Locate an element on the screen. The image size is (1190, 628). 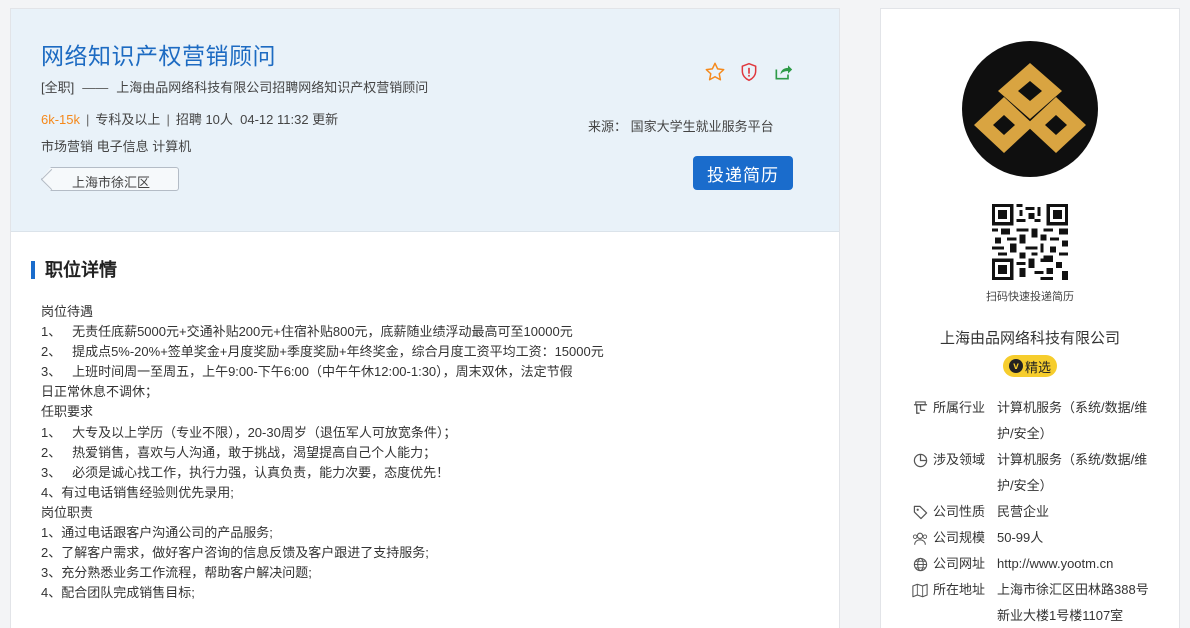
qr-caption: 扫码快速投递简历 is located at coordinates (1030, 297).